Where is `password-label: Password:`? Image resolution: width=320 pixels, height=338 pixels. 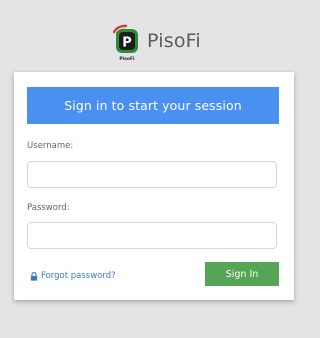 password-label: Password: is located at coordinates (48, 208).